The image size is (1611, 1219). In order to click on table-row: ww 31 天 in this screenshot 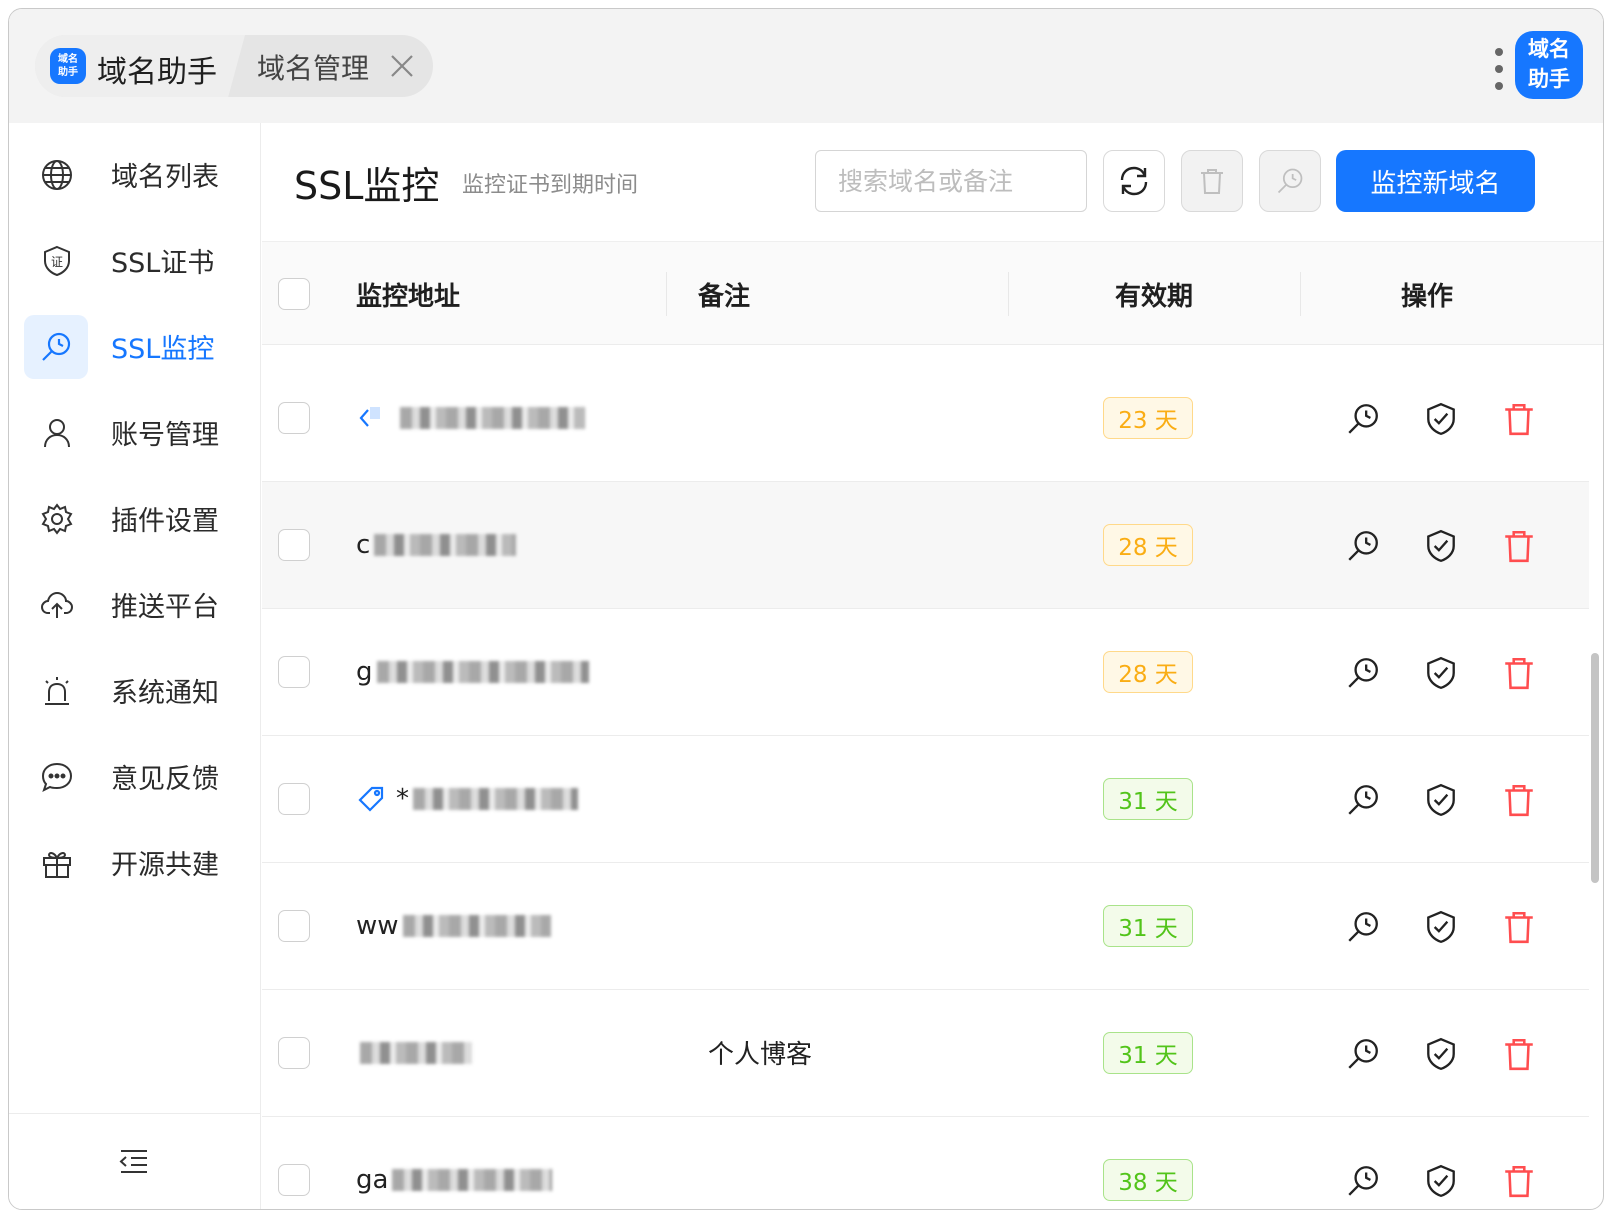, I will do `click(925, 926)`.